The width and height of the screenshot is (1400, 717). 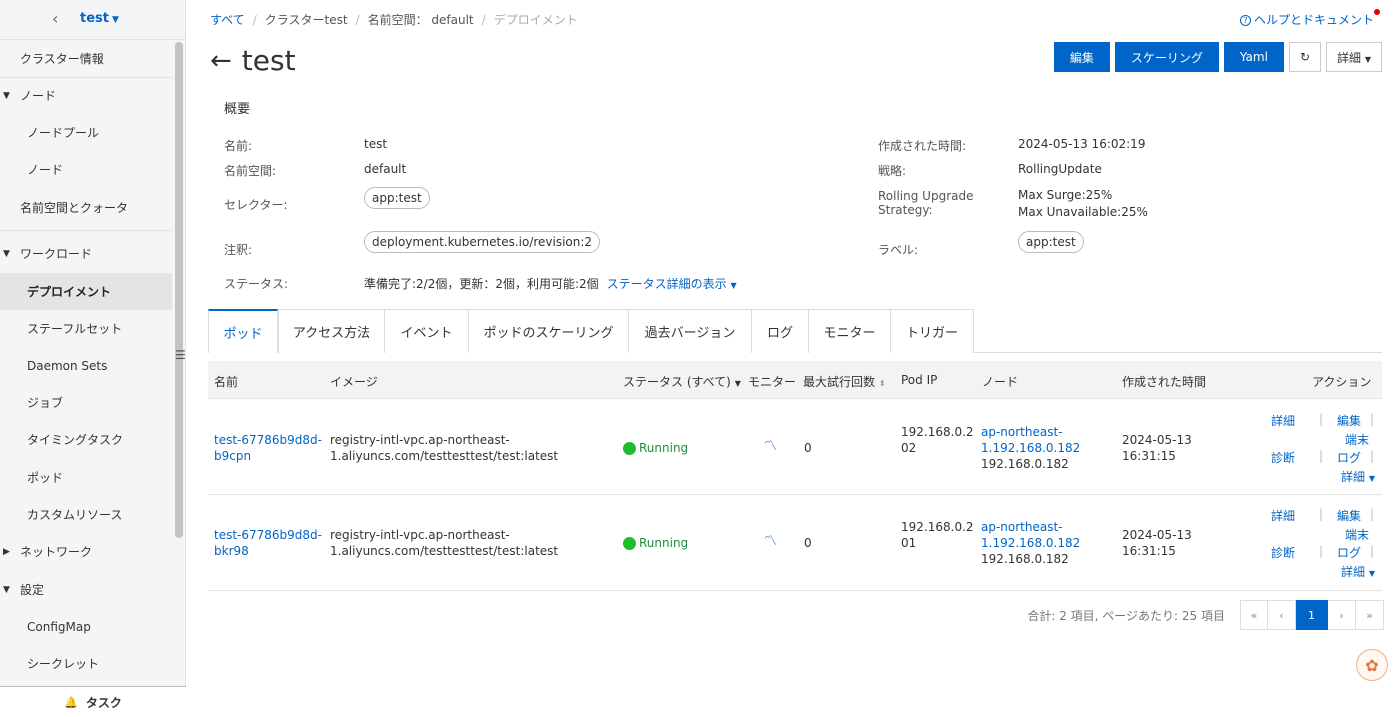 I want to click on namespace-value: default, so click(x=385, y=169).